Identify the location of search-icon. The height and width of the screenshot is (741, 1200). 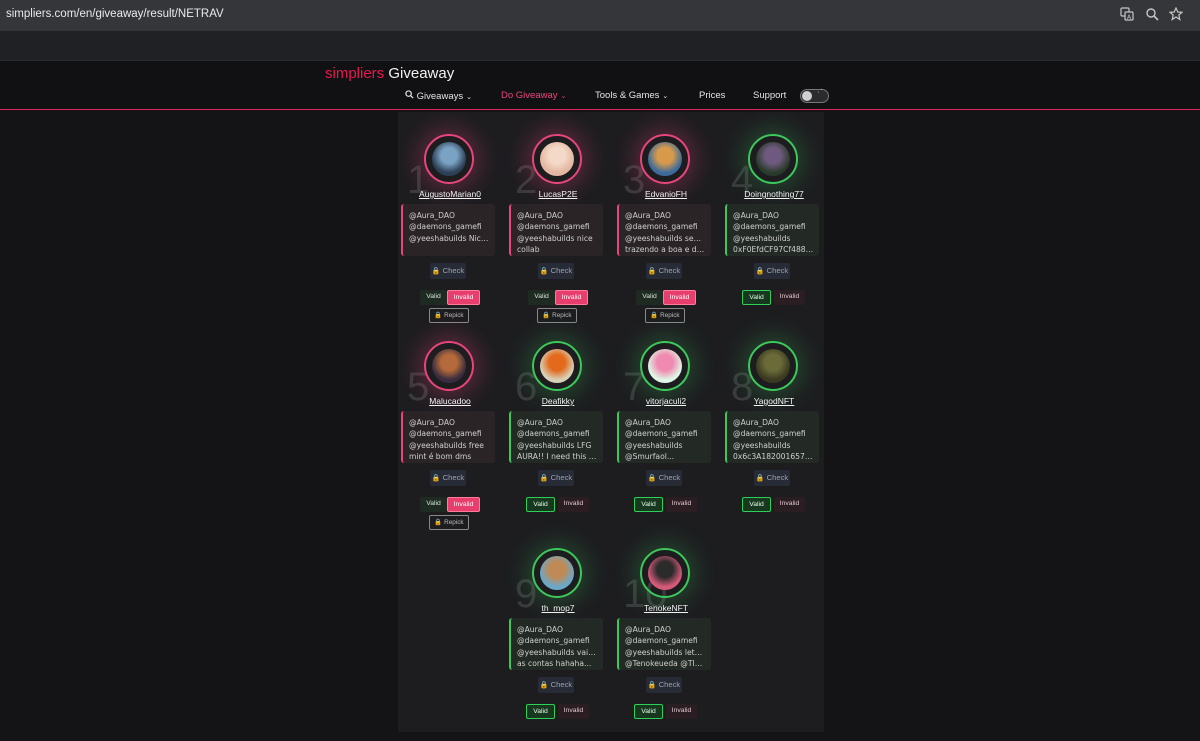
(411, 96).